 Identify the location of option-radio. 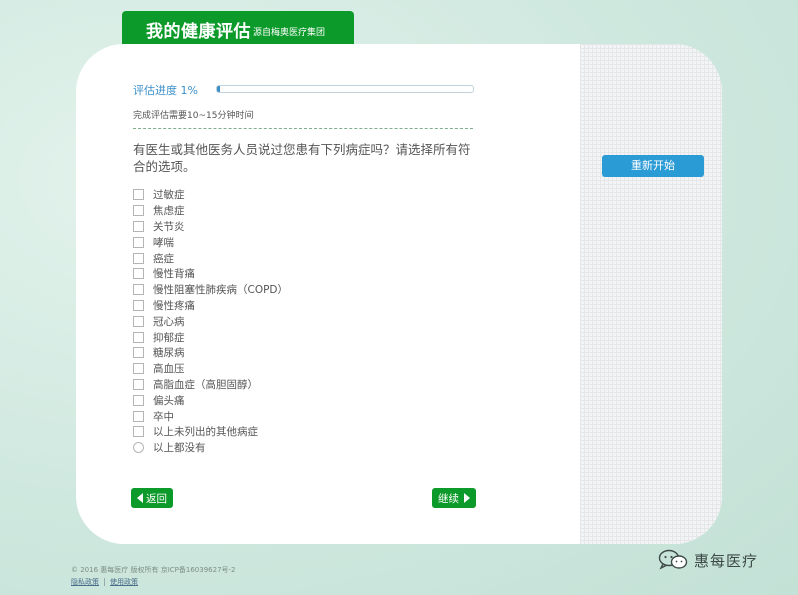
(138, 448).